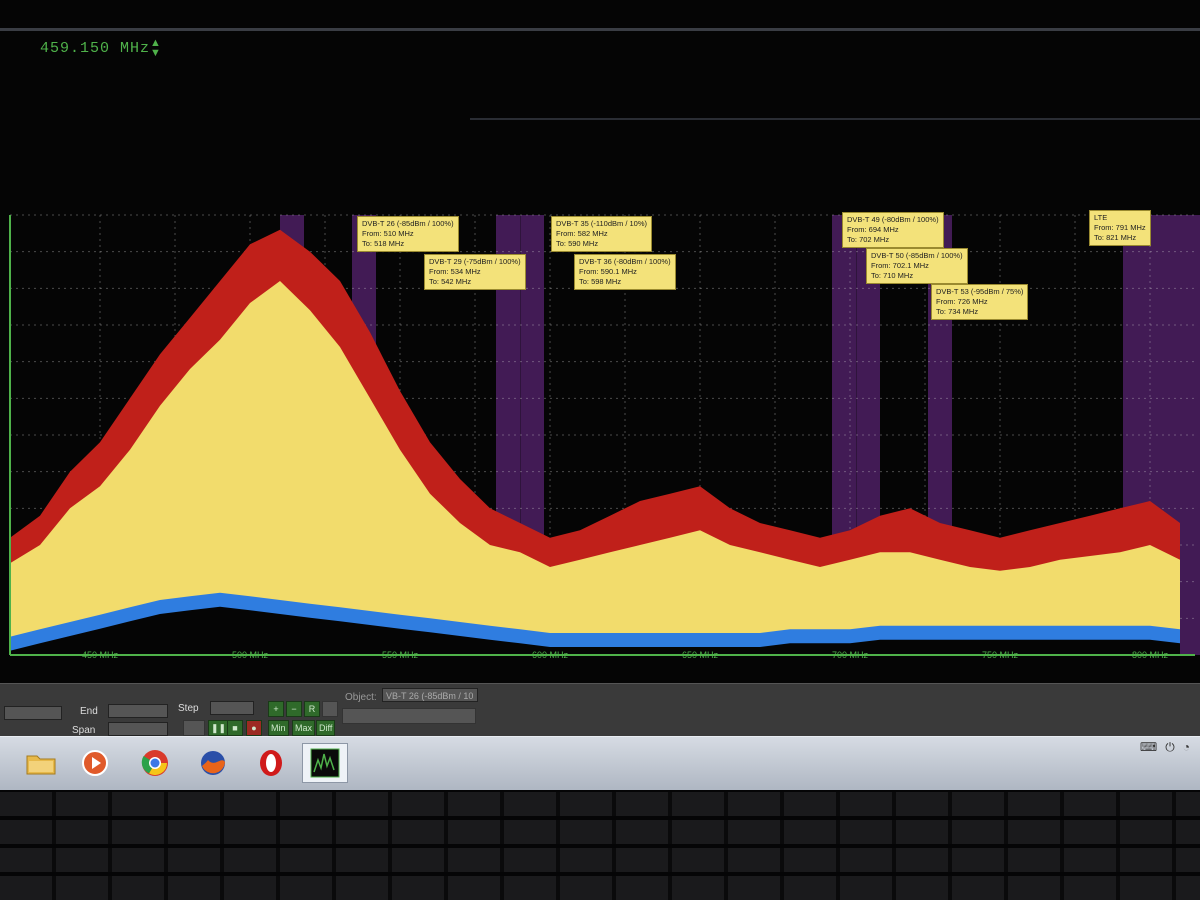 This screenshot has width=1200, height=900. What do you see at coordinates (455, 271) in the screenshot?
I see `tooltip-from: From: 534 MHz` at bounding box center [455, 271].